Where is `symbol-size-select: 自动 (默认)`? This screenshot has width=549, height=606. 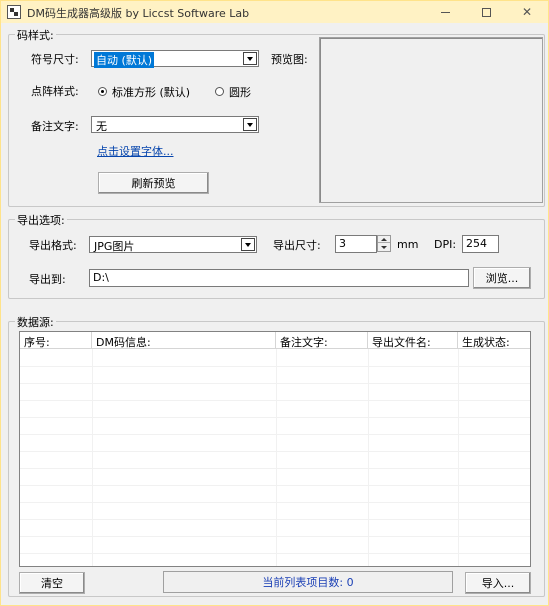 symbol-size-select: 自动 (默认) is located at coordinates (175, 59).